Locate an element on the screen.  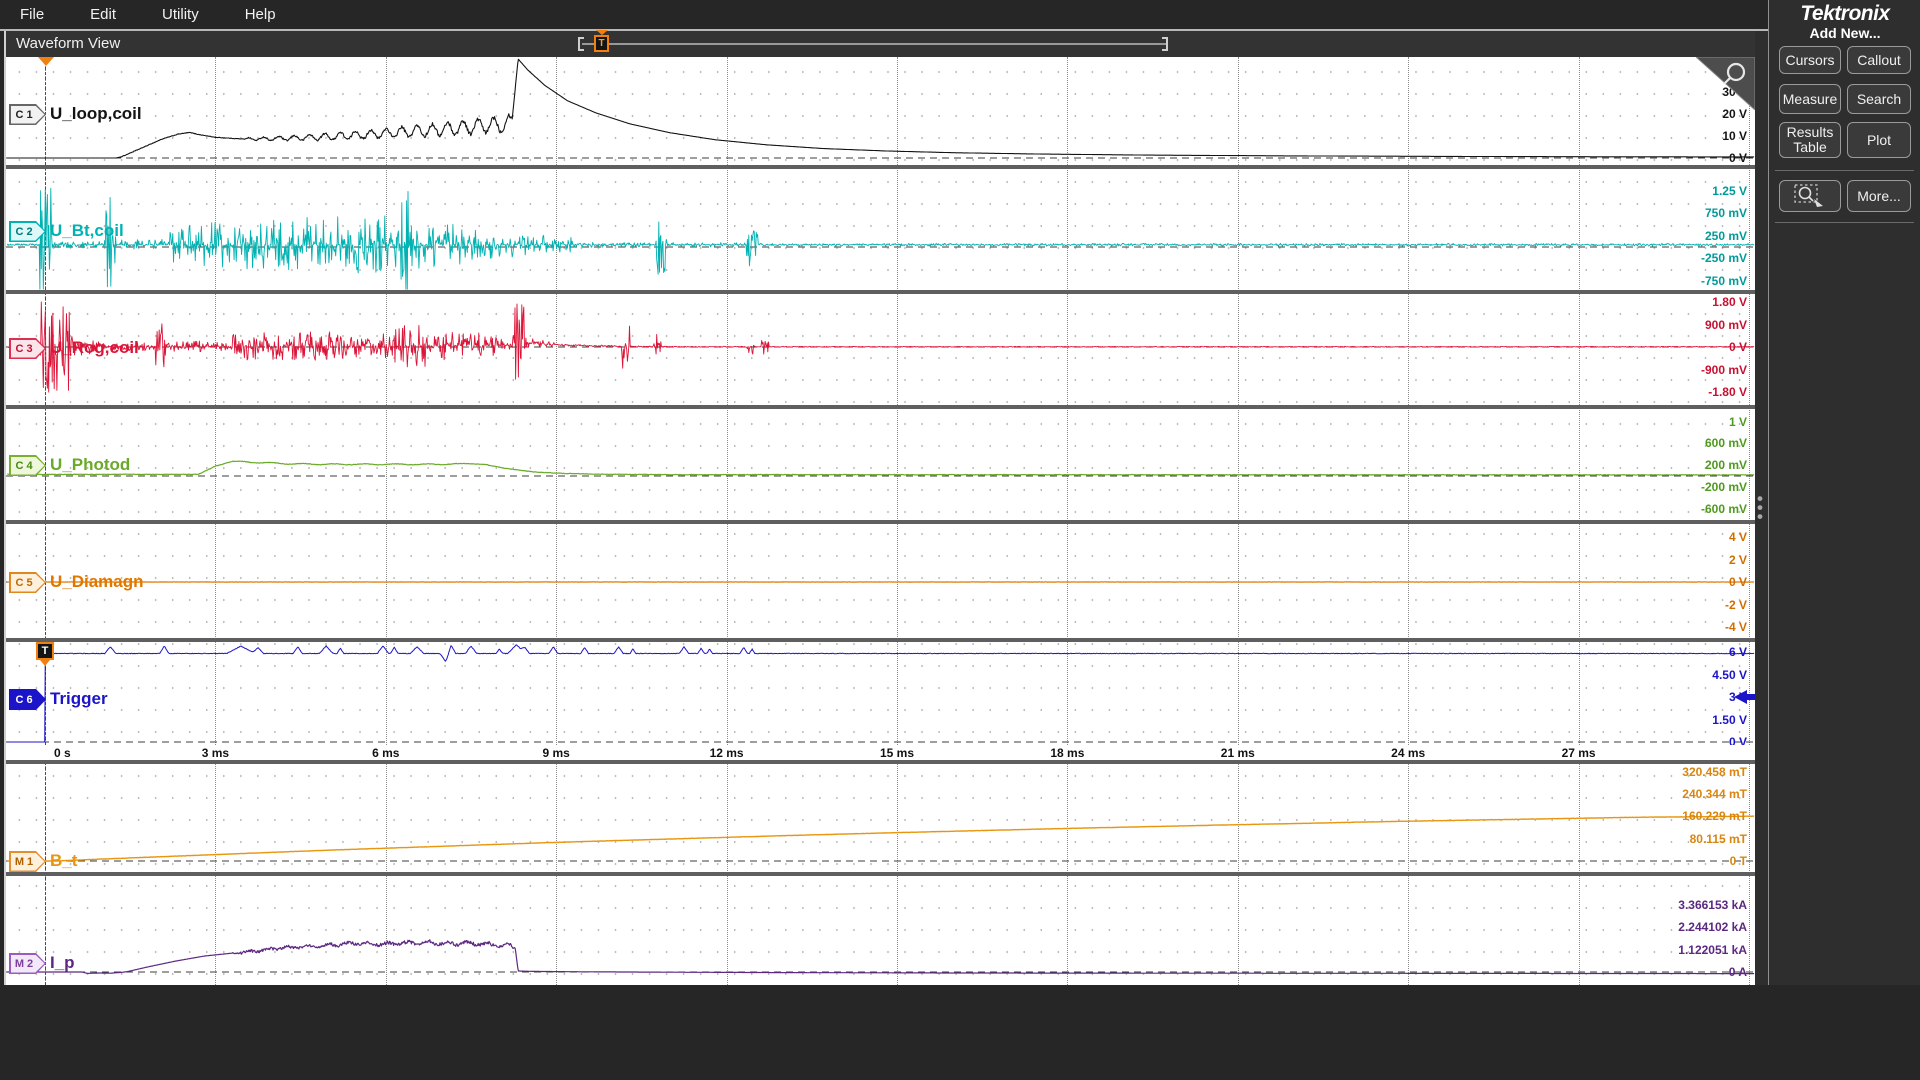
axis-tick-label: 250 mV is located at coordinates (1725, 235).